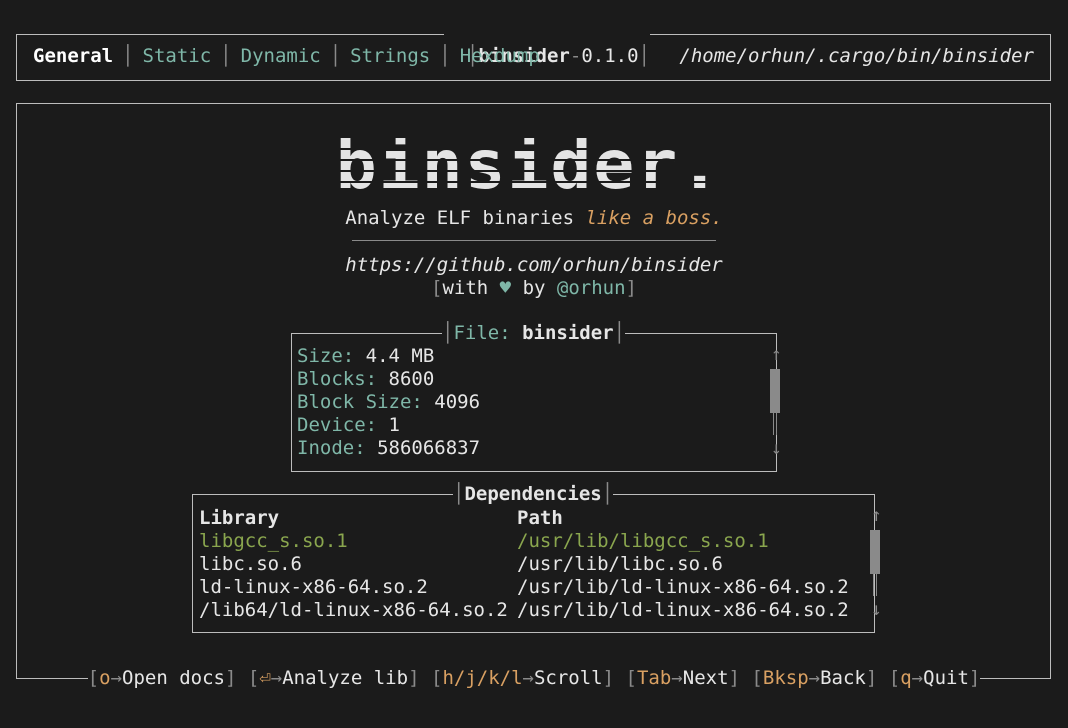 The image size is (1068, 728). Describe the element at coordinates (353, 610) in the screenshot. I see `library-cell: /lib64/ld-linux-x86-64.so.2` at that location.